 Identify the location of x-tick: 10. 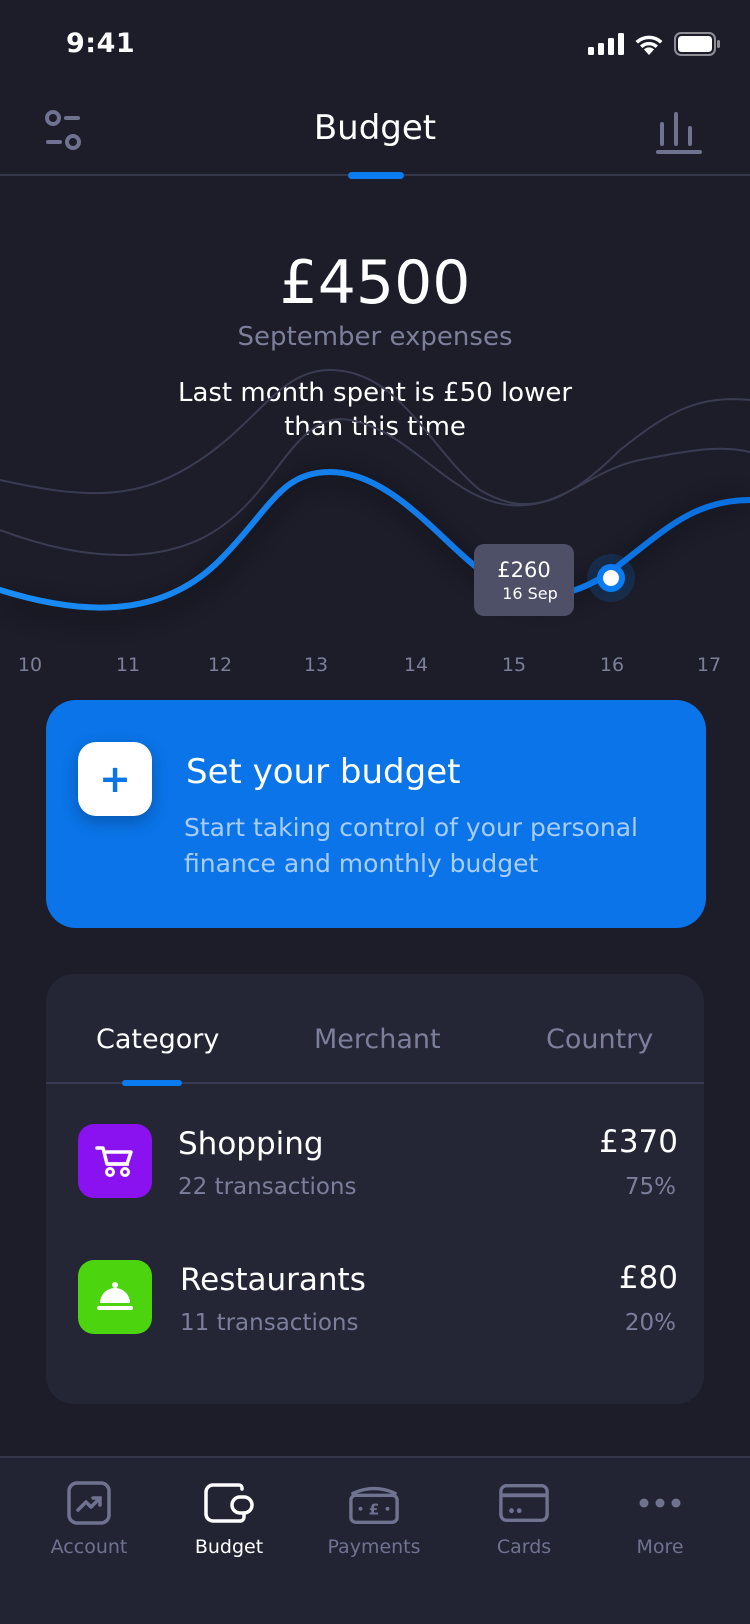
(30, 665).